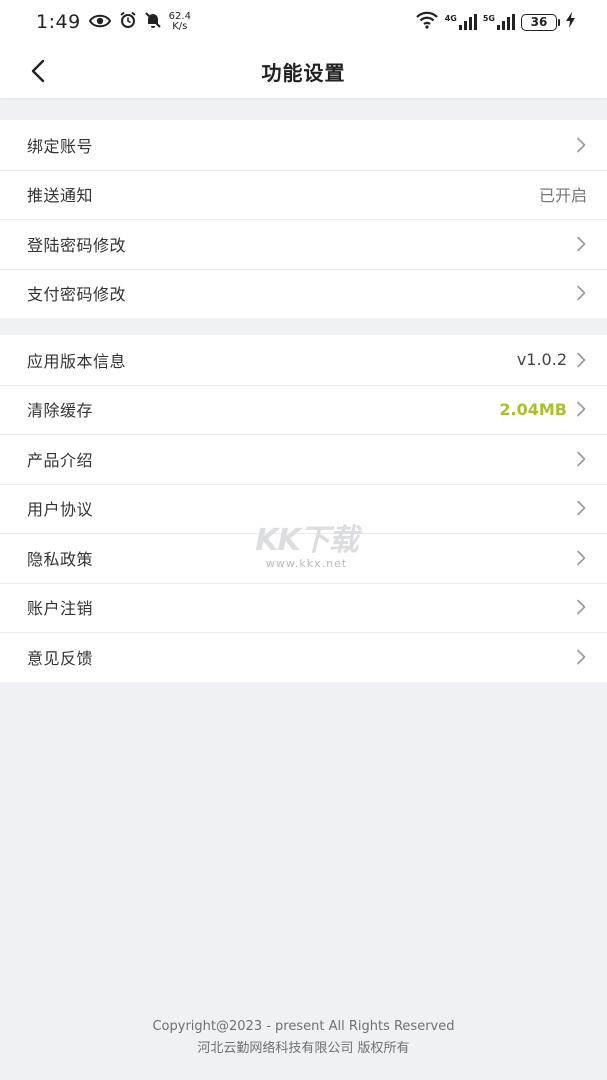 The height and width of the screenshot is (1080, 607). Describe the element at coordinates (58, 22) in the screenshot. I see `status-time: 1:49` at that location.